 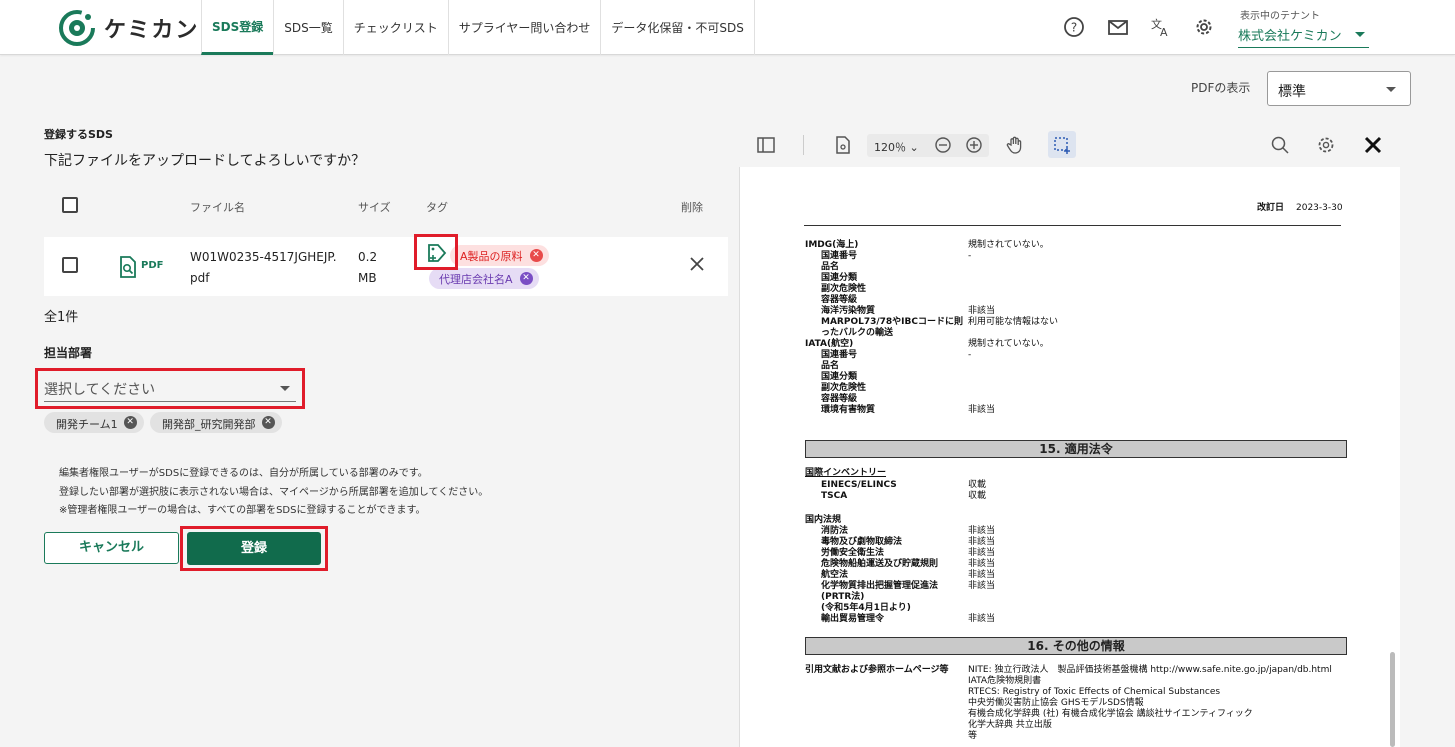 What do you see at coordinates (1015, 145) in the screenshot?
I see `hand-pan-icon` at bounding box center [1015, 145].